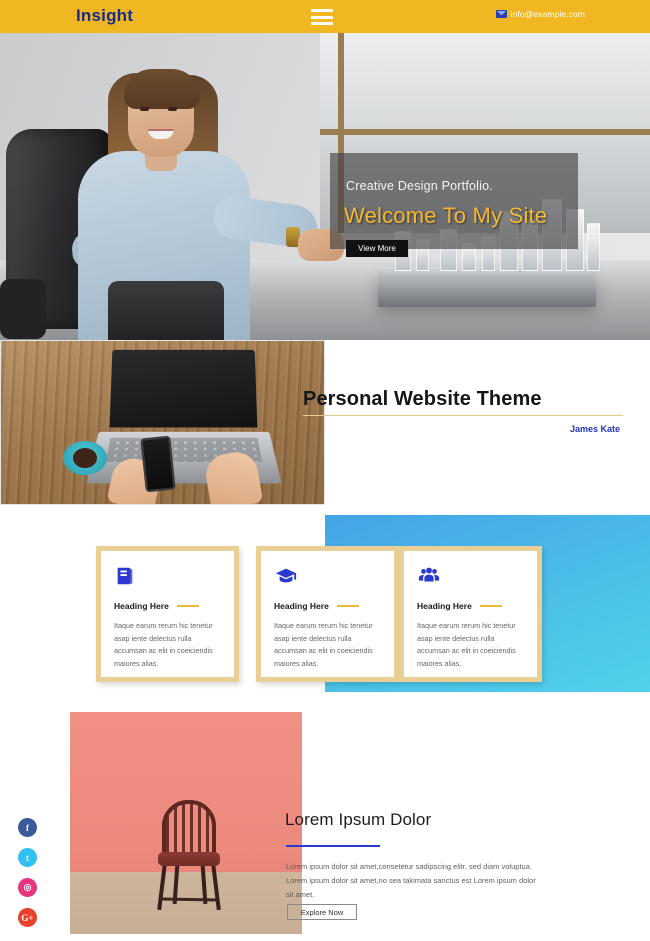 The width and height of the screenshot is (650, 941). What do you see at coordinates (144, 109) in the screenshot?
I see `woman-eye-left` at bounding box center [144, 109].